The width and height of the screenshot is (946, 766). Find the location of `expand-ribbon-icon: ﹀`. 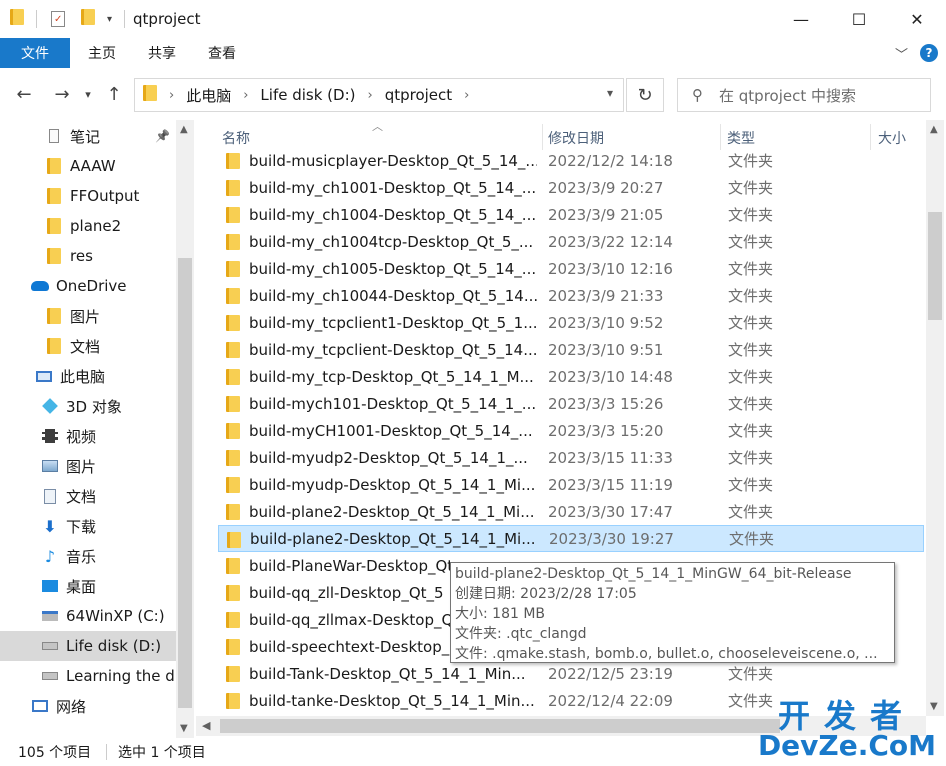

expand-ribbon-icon: ﹀ is located at coordinates (901, 53).